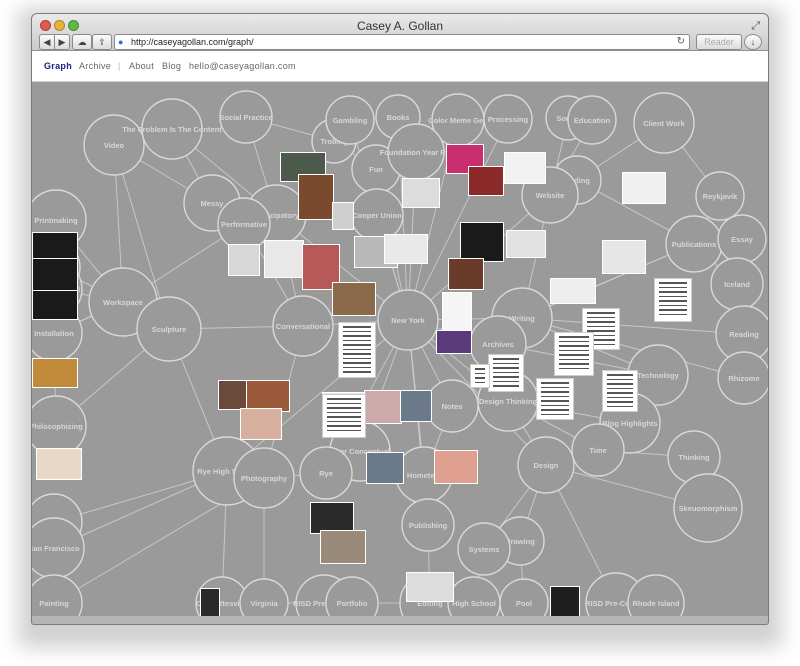 Image resolution: width=800 pixels, height=666 pixels. Describe the element at coordinates (755, 26) in the screenshot. I see `fullscreen-icon: ⤢` at that location.